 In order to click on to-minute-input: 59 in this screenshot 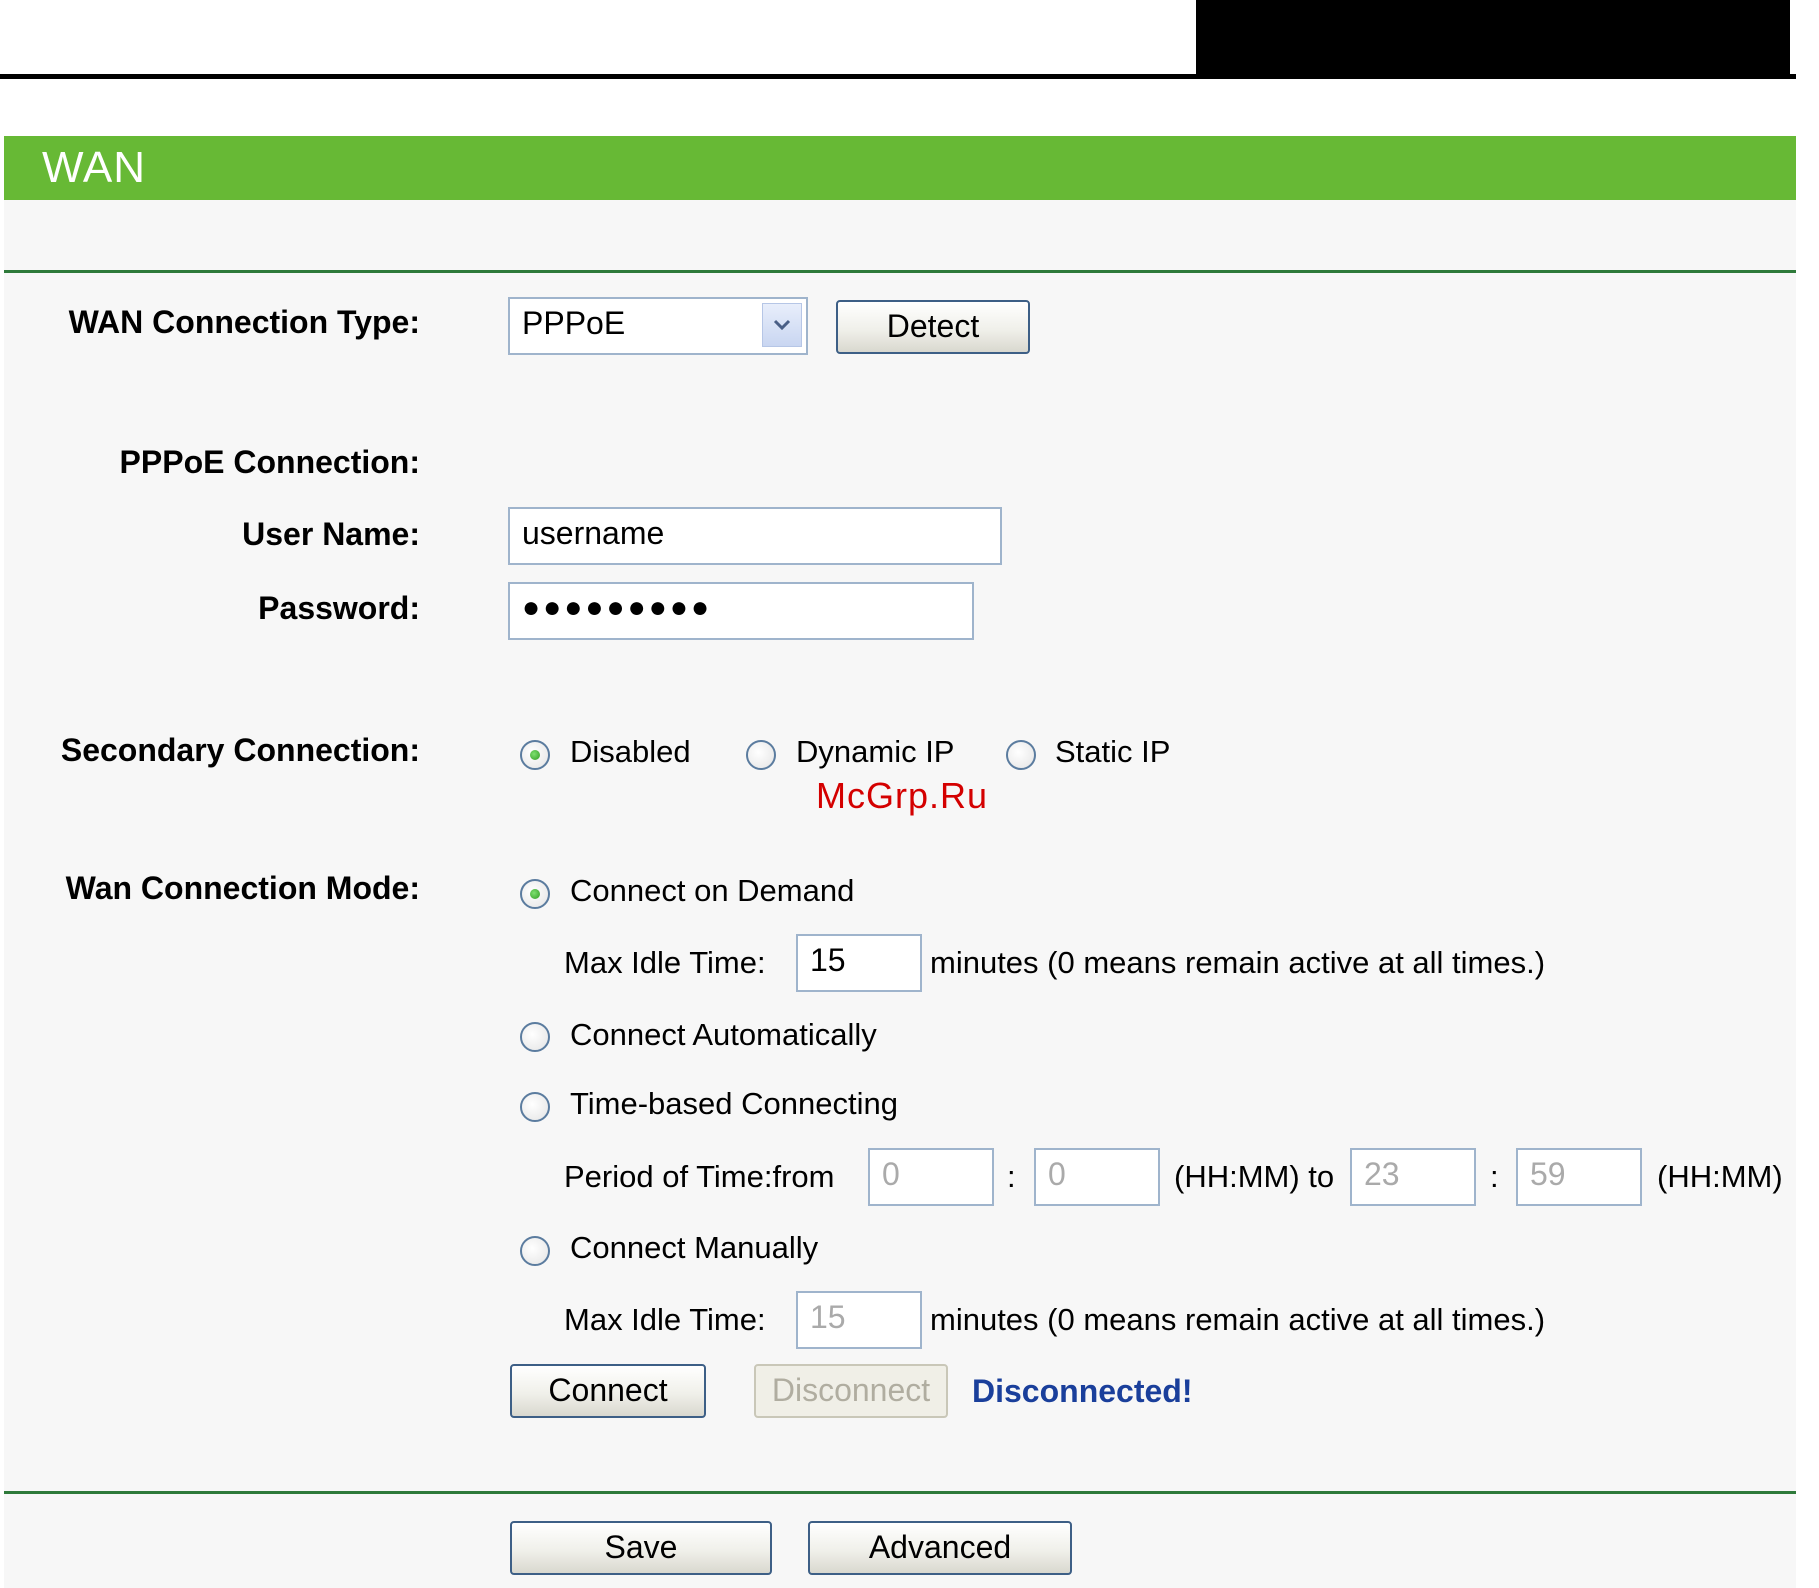, I will do `click(1579, 1177)`.